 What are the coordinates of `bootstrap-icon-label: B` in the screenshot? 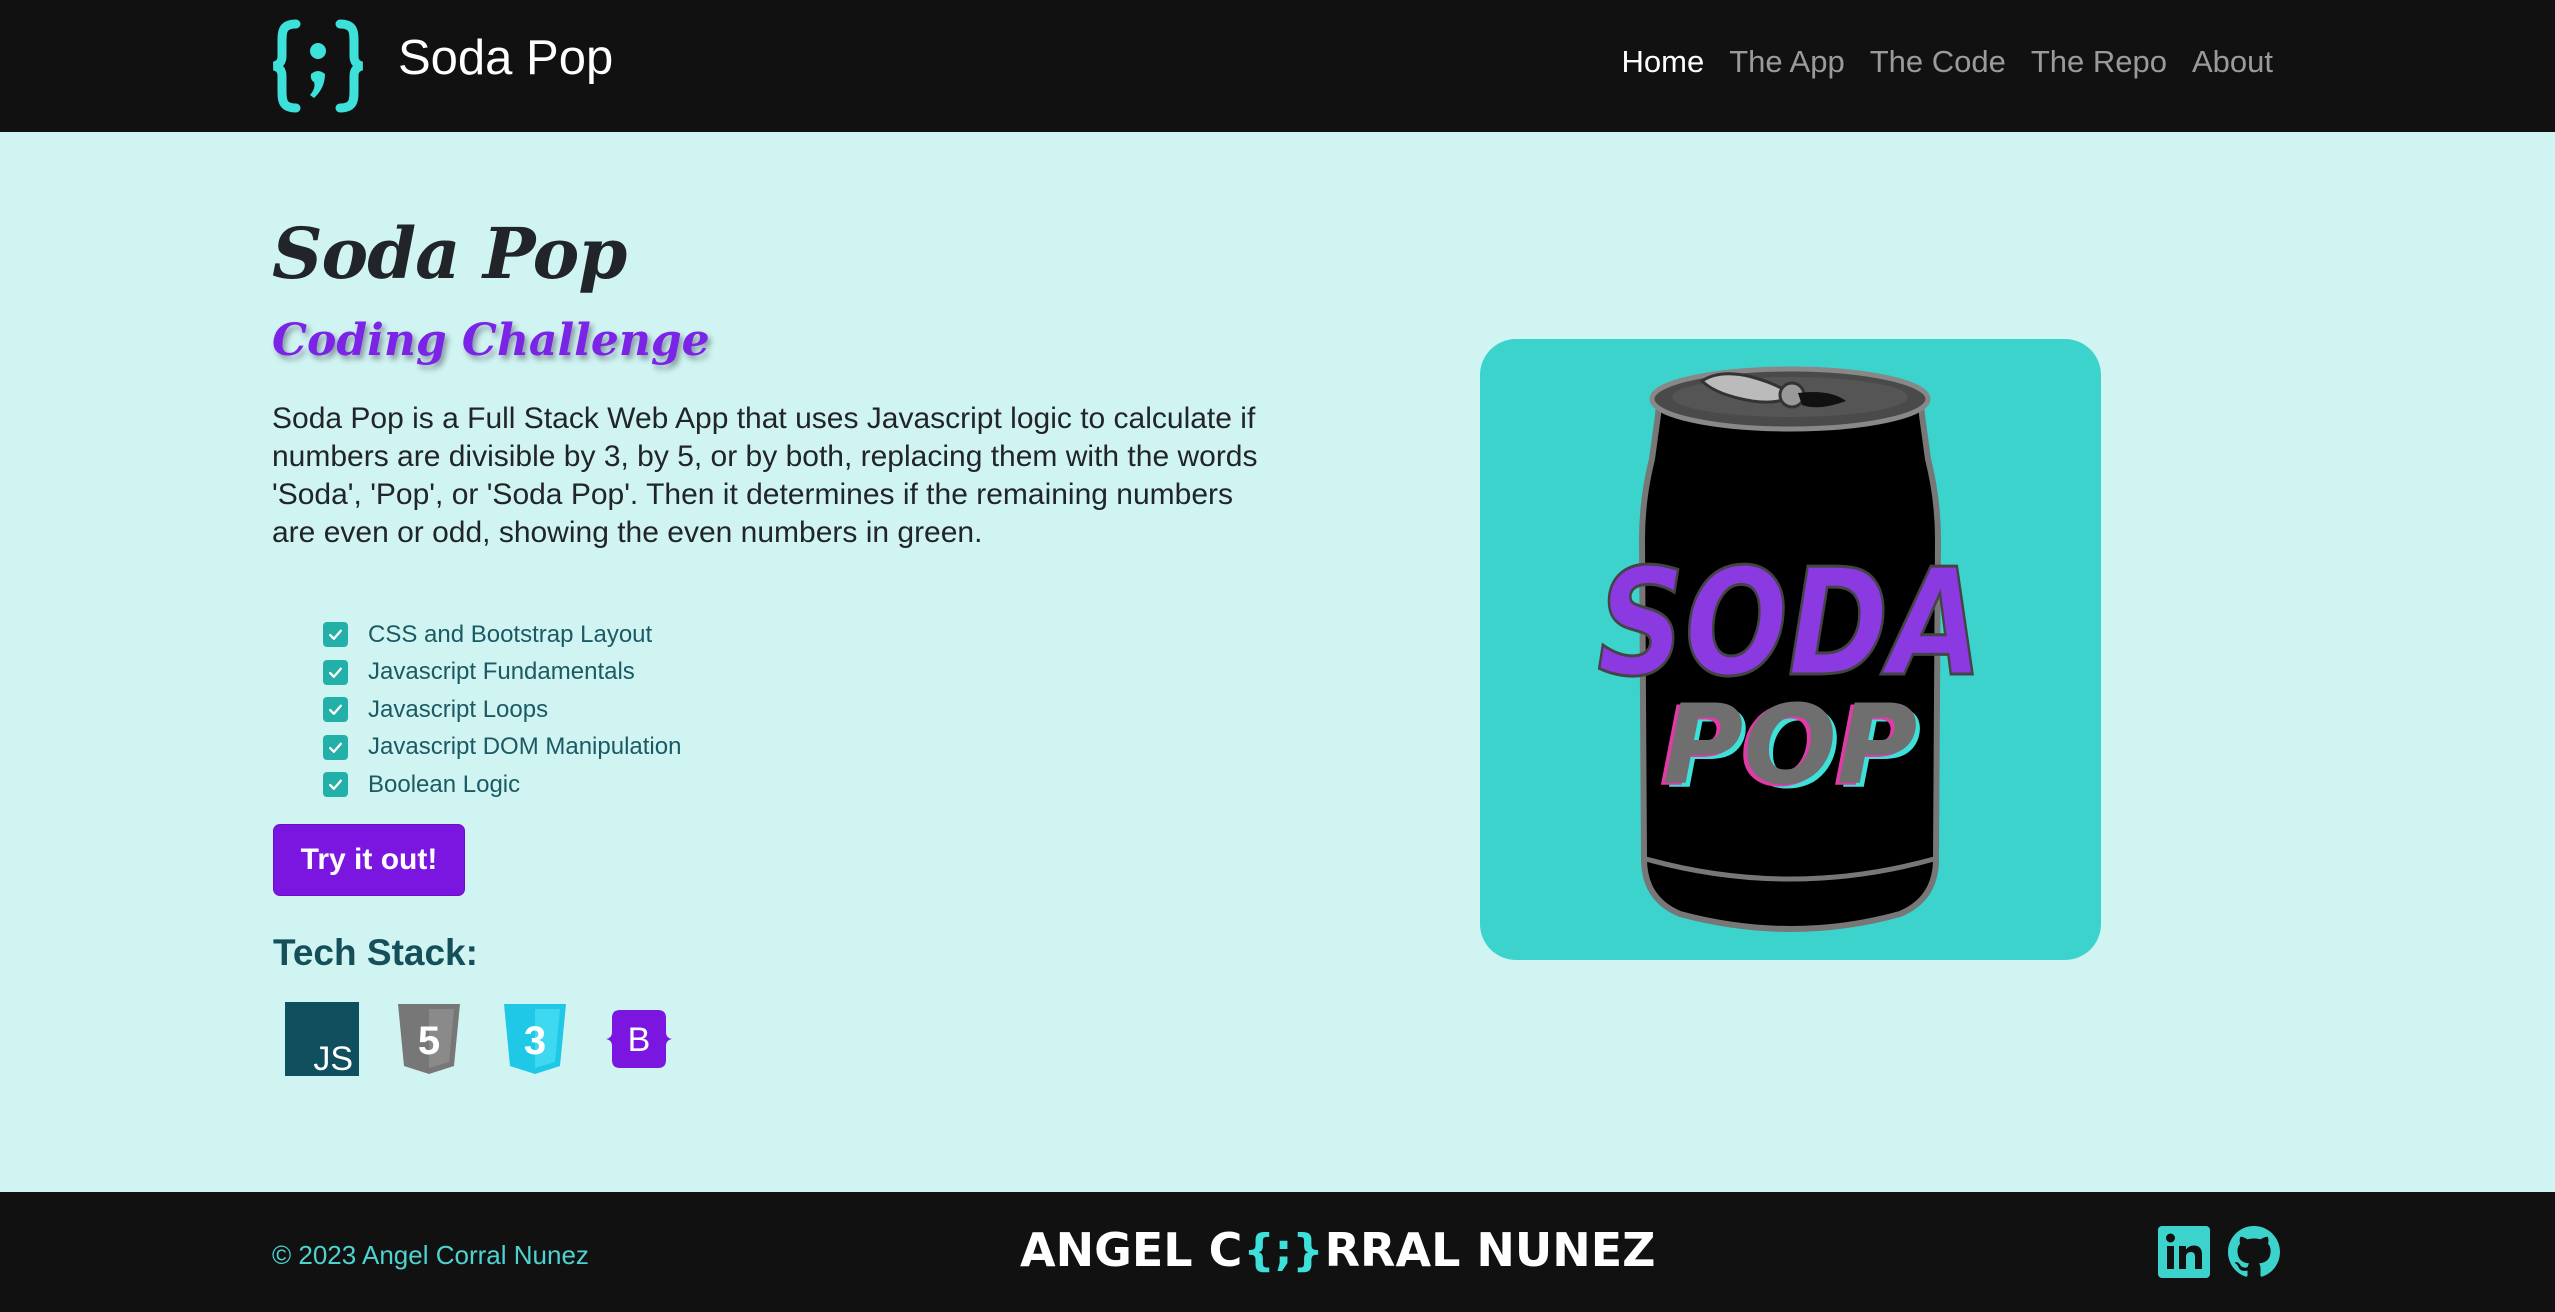 It's located at (639, 1040).